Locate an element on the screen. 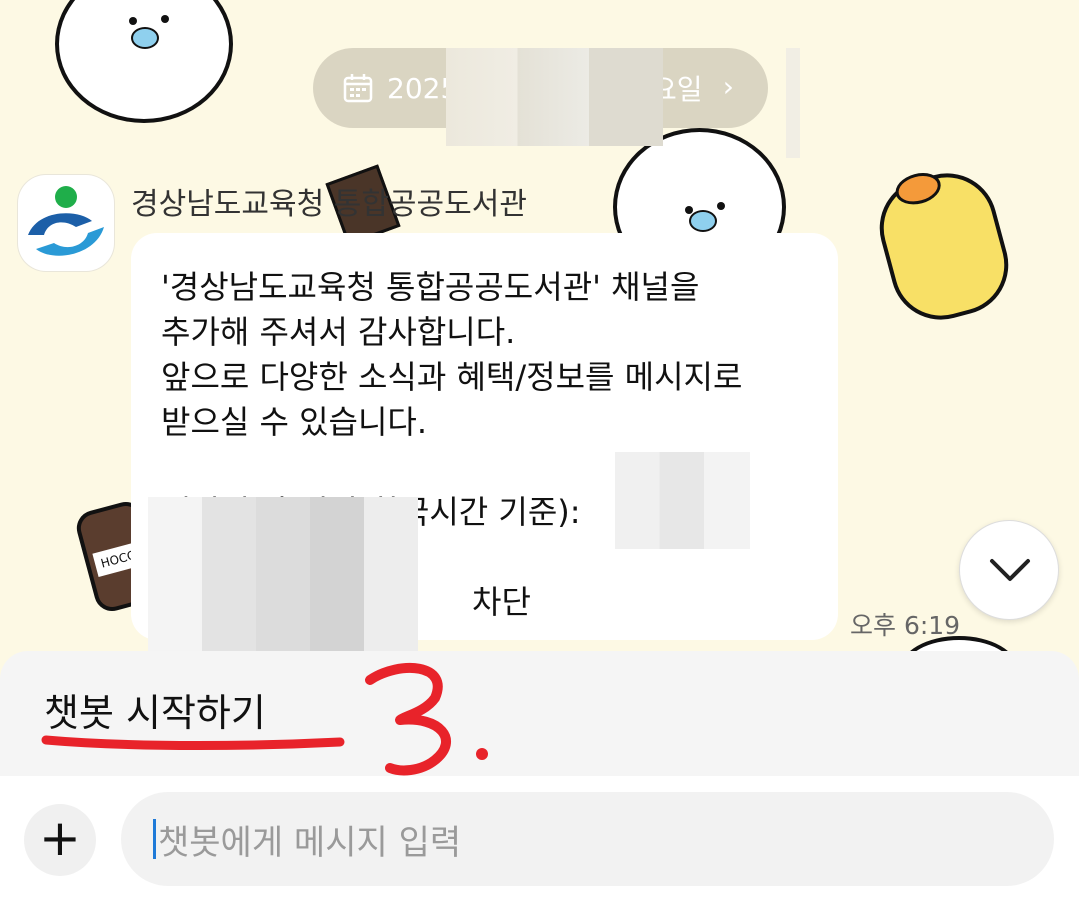 The width and height of the screenshot is (1079, 903). sticker-duck is located at coordinates (944, 246).